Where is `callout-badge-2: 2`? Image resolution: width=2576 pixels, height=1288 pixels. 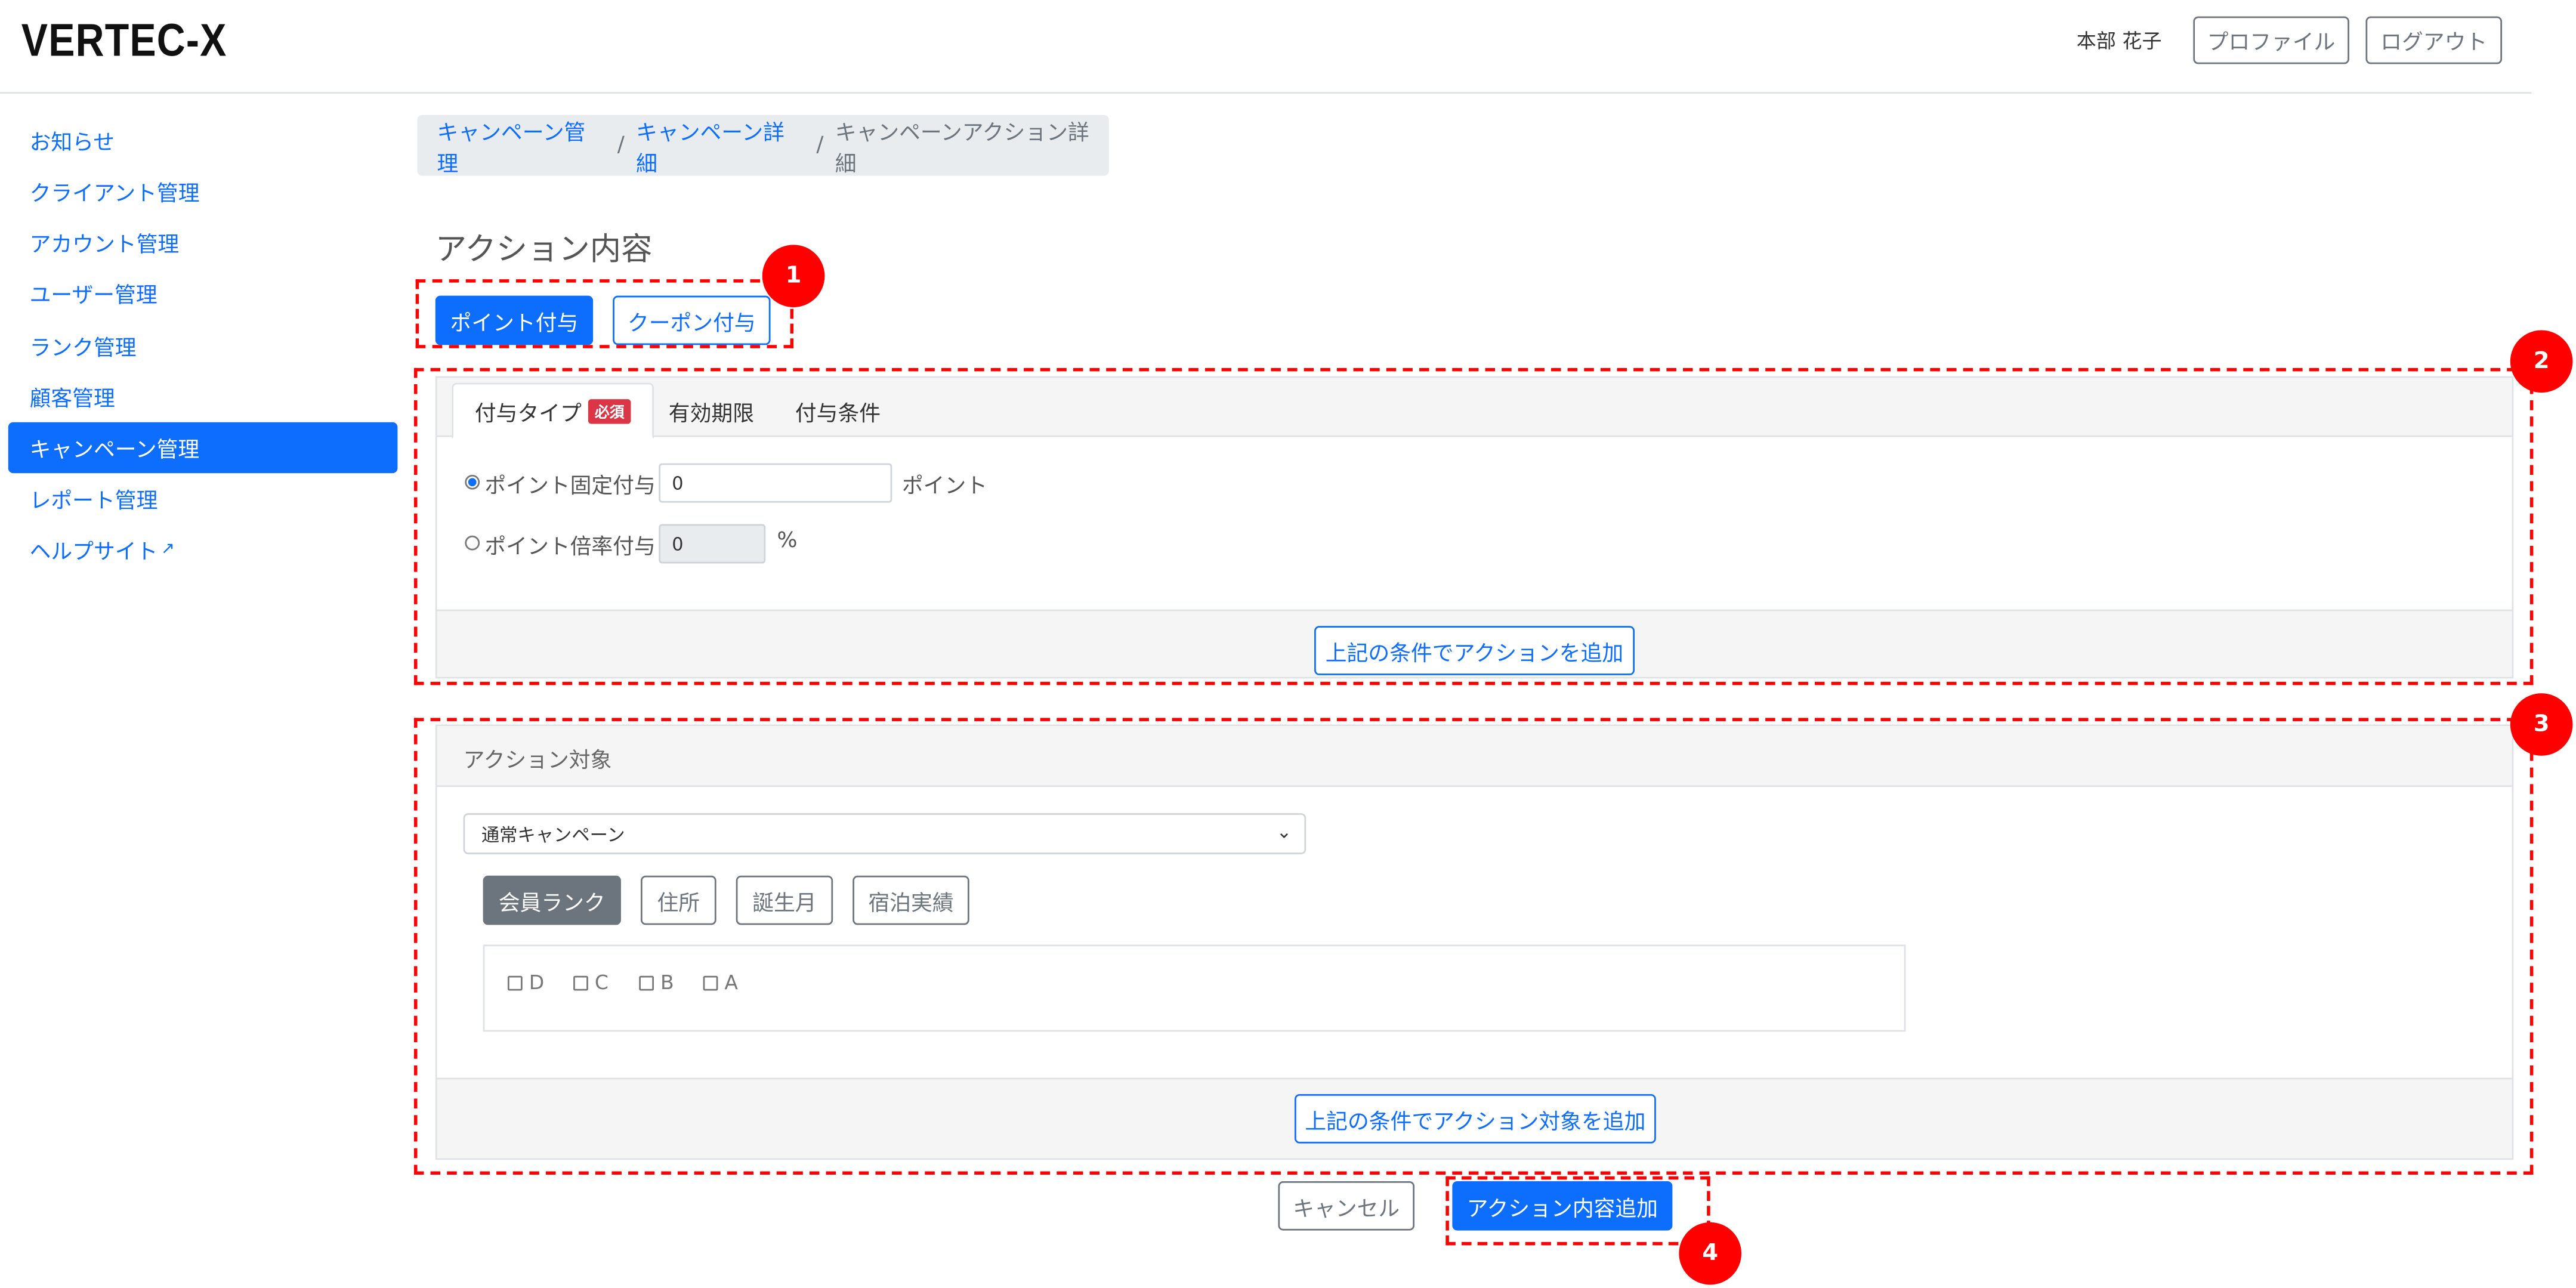
callout-badge-2: 2 is located at coordinates (2541, 361).